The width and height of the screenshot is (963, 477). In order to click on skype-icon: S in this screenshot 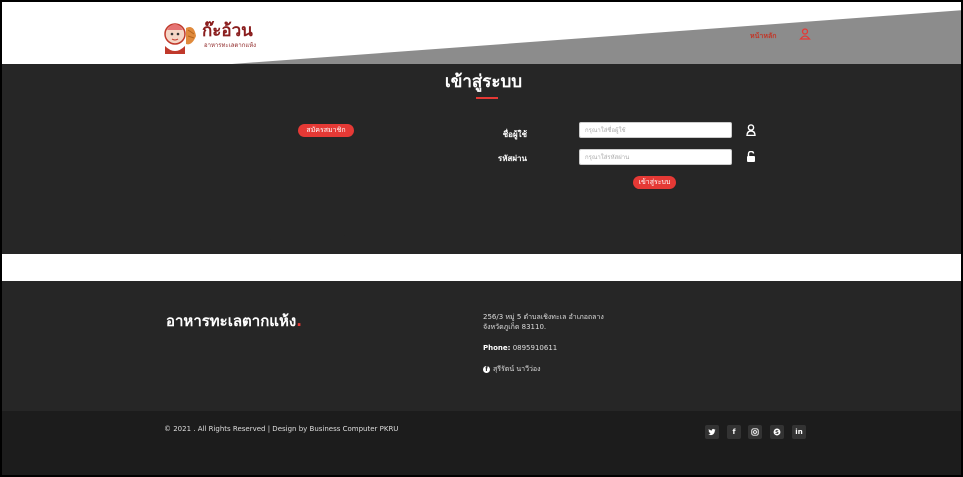, I will do `click(777, 432)`.